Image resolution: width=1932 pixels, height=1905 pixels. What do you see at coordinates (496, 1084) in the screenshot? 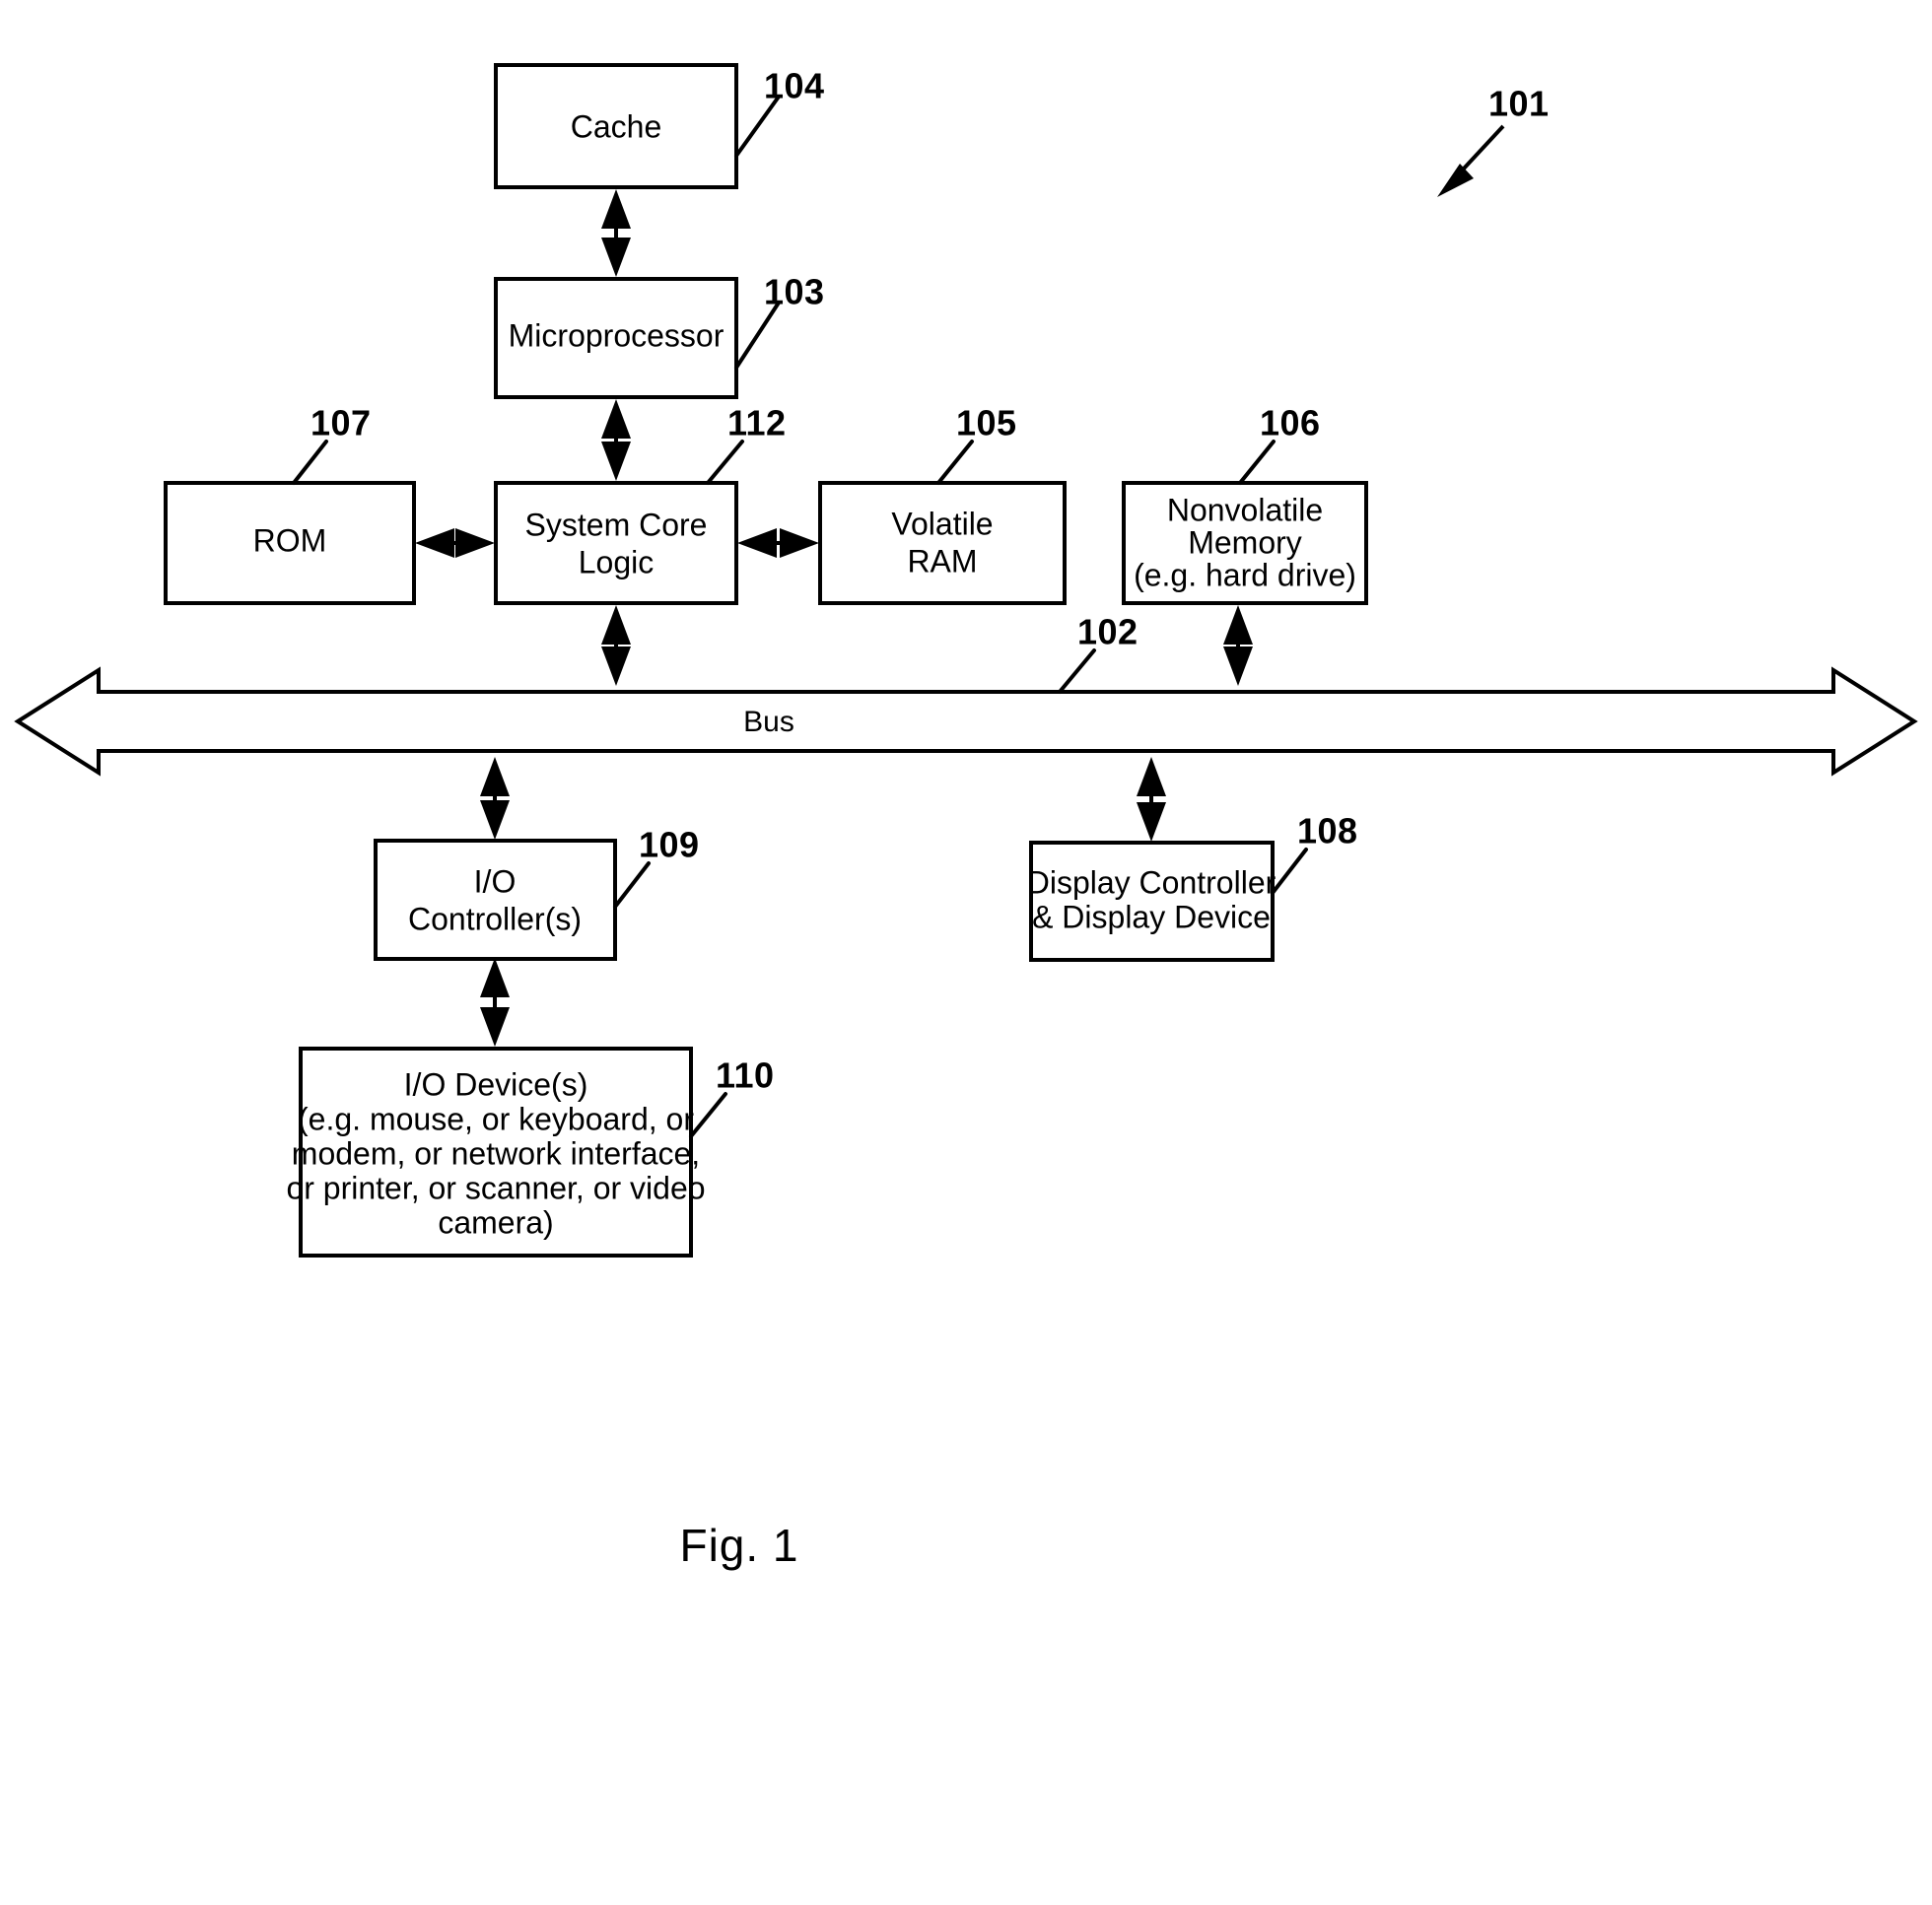
I see `io-devices-label-line1: I/O Device(s)` at bounding box center [496, 1084].